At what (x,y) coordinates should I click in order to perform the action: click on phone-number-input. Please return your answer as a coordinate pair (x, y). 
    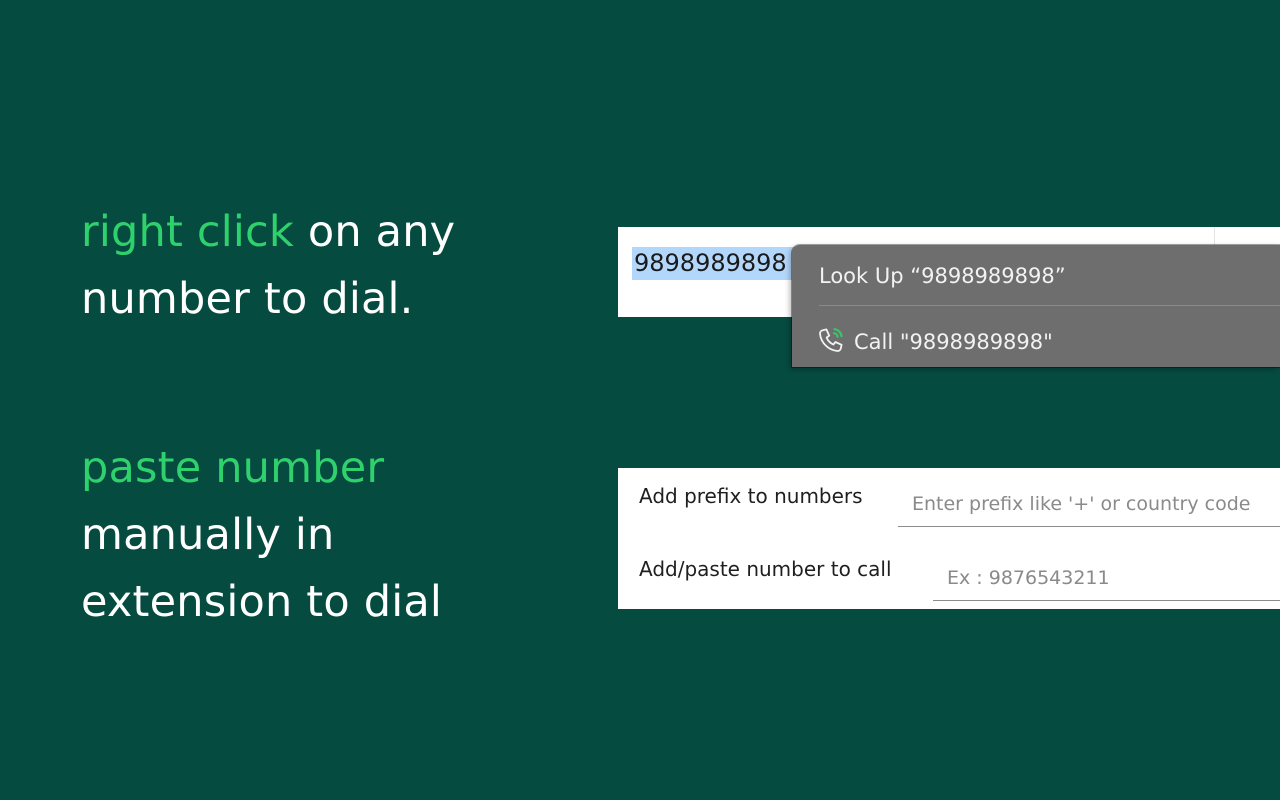
    Looking at the image, I should click on (1106, 578).